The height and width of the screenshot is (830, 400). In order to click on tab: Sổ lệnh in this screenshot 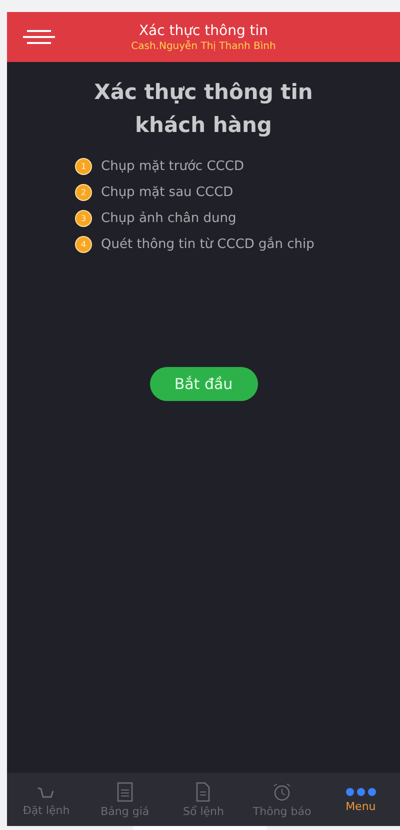, I will do `click(203, 799)`.